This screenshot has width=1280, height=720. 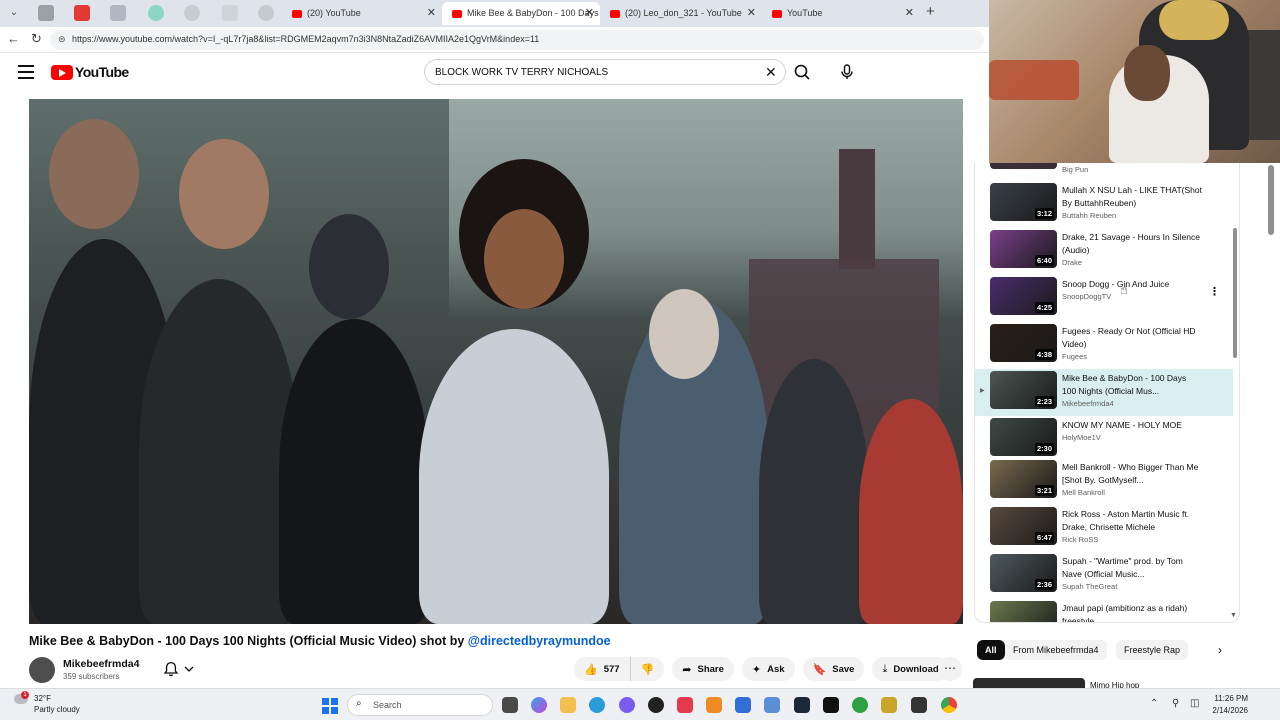 I want to click on channel-name: Mikebeefrmda4, so click(x=101, y=664).